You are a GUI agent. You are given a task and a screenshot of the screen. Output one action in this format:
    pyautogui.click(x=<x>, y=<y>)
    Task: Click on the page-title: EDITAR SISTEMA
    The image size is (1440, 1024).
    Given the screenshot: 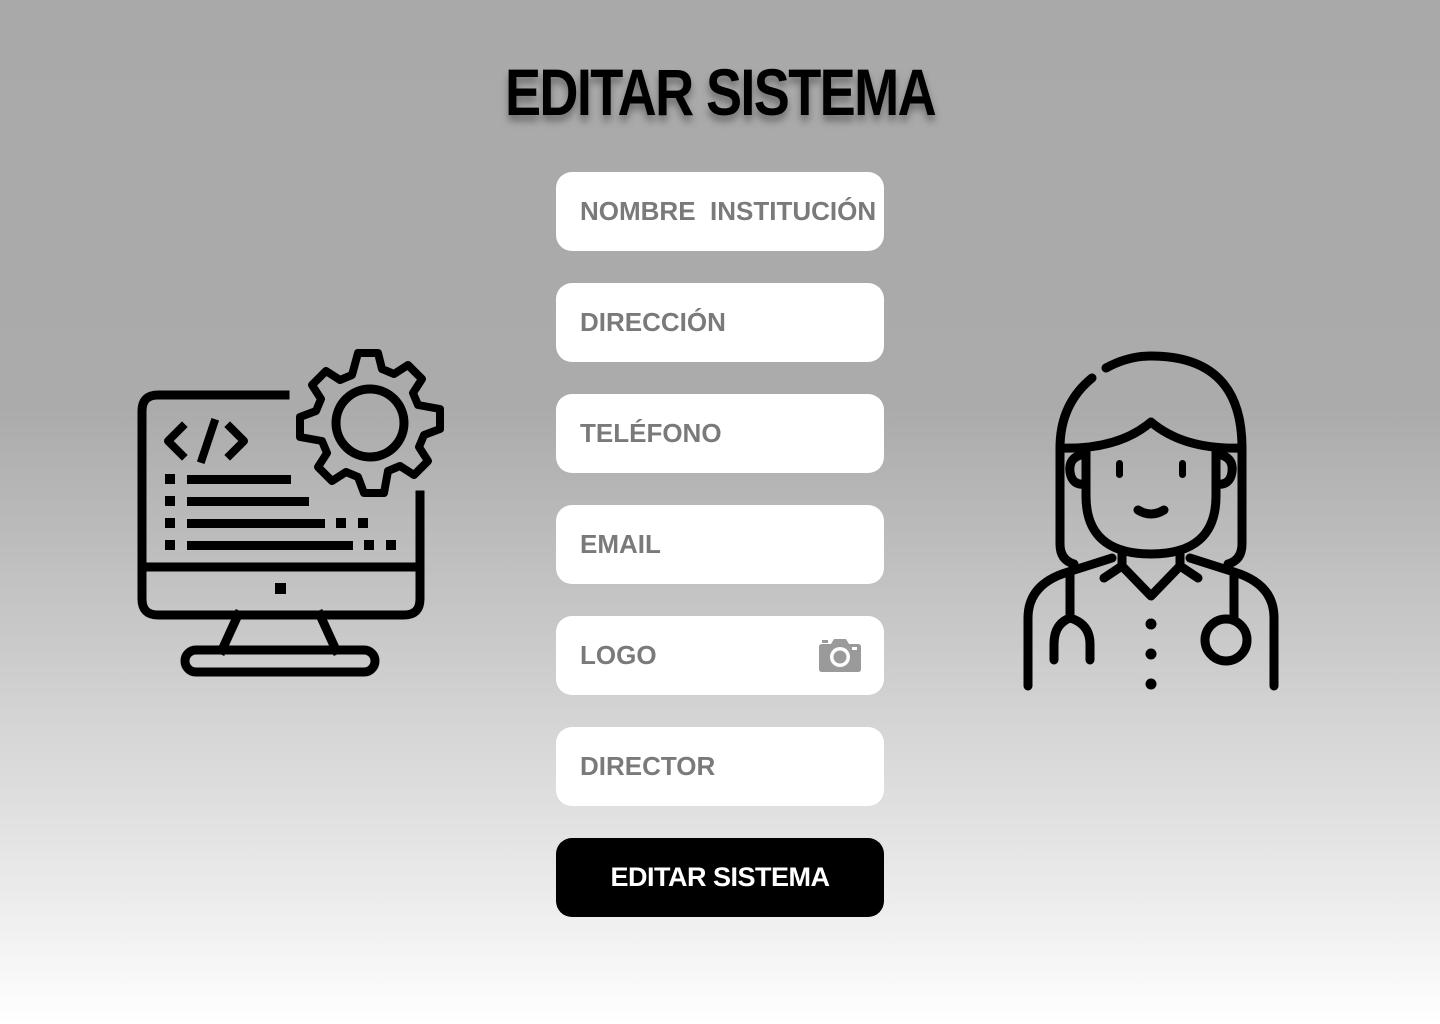 What is the action you would take?
    pyautogui.click(x=720, y=92)
    